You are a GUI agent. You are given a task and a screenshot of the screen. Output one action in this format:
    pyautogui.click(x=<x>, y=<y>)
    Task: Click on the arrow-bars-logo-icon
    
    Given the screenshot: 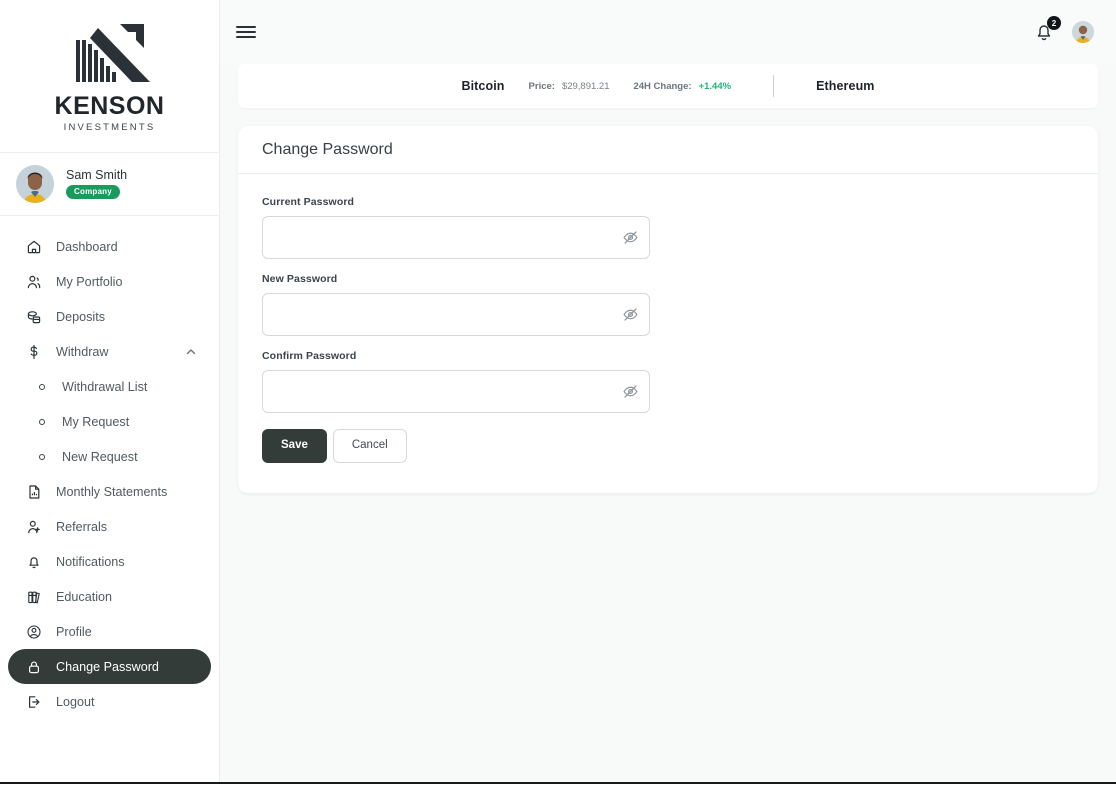 What is the action you would take?
    pyautogui.click(x=112, y=52)
    